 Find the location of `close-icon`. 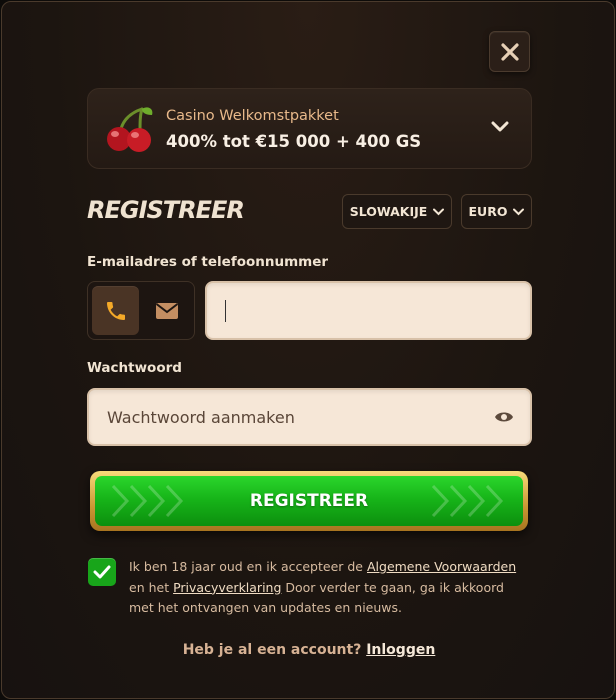

close-icon is located at coordinates (509, 51).